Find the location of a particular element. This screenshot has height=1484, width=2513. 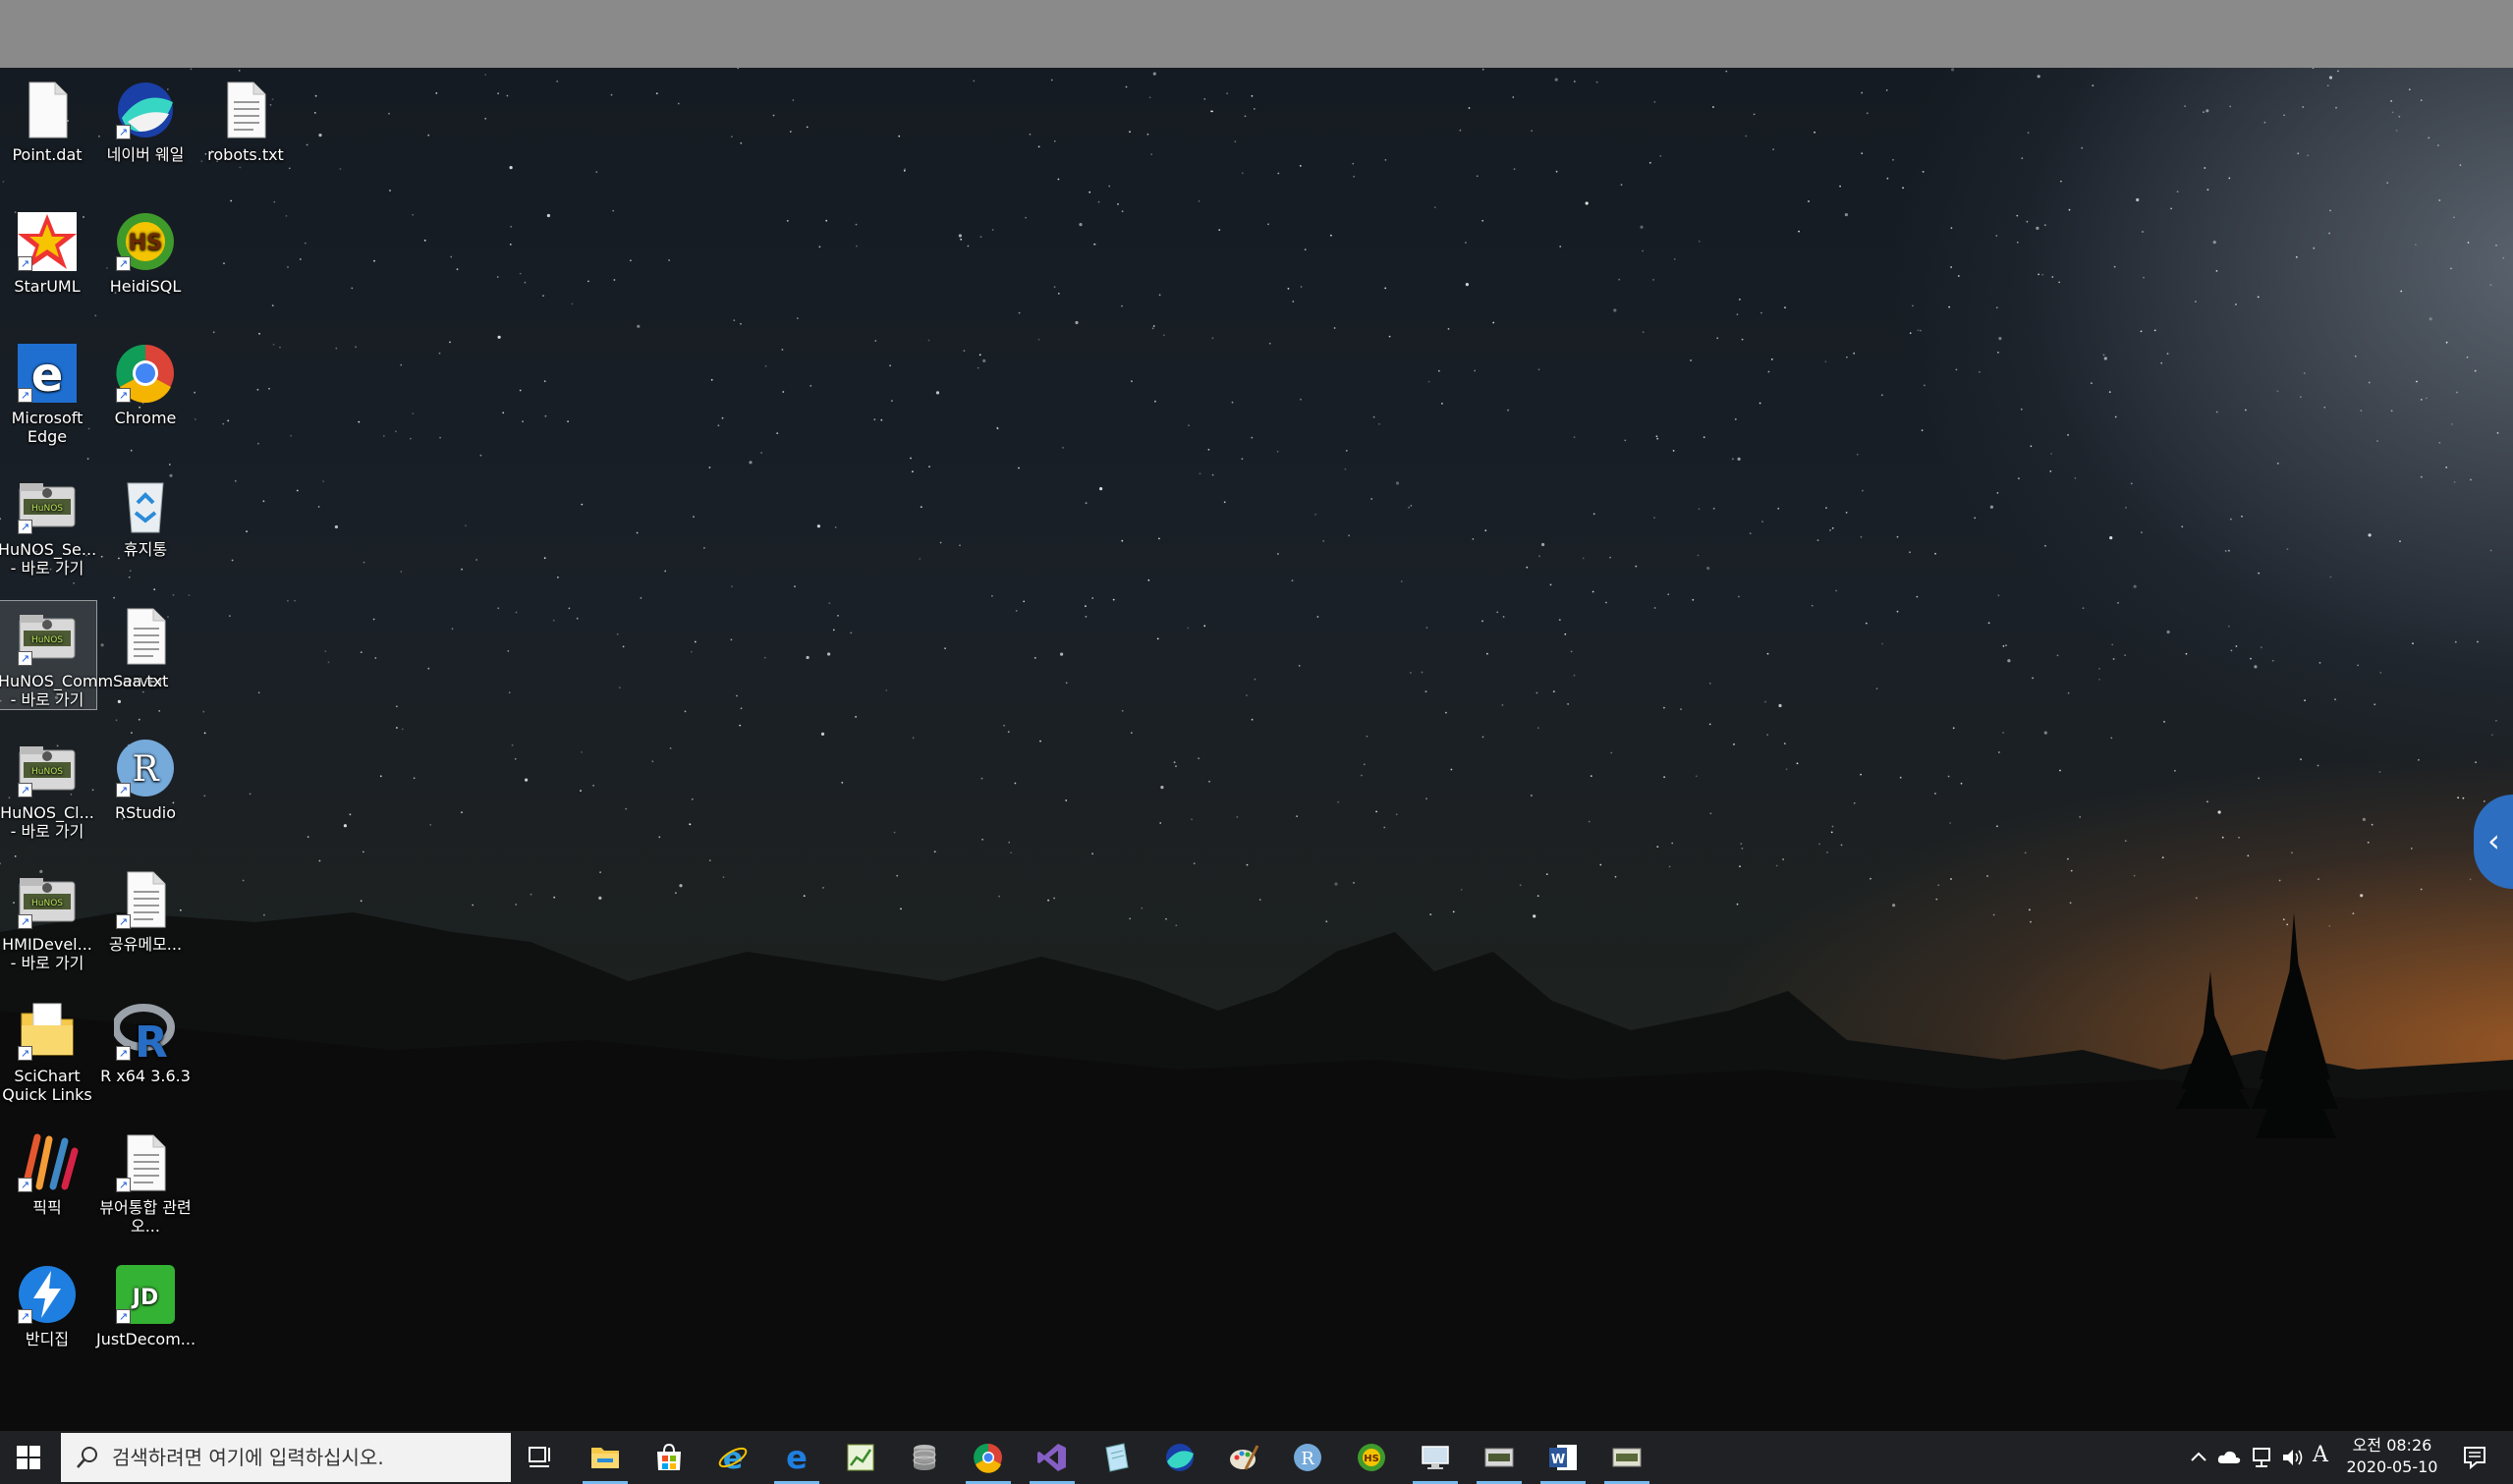

network-icon is located at coordinates (2261, 1457).